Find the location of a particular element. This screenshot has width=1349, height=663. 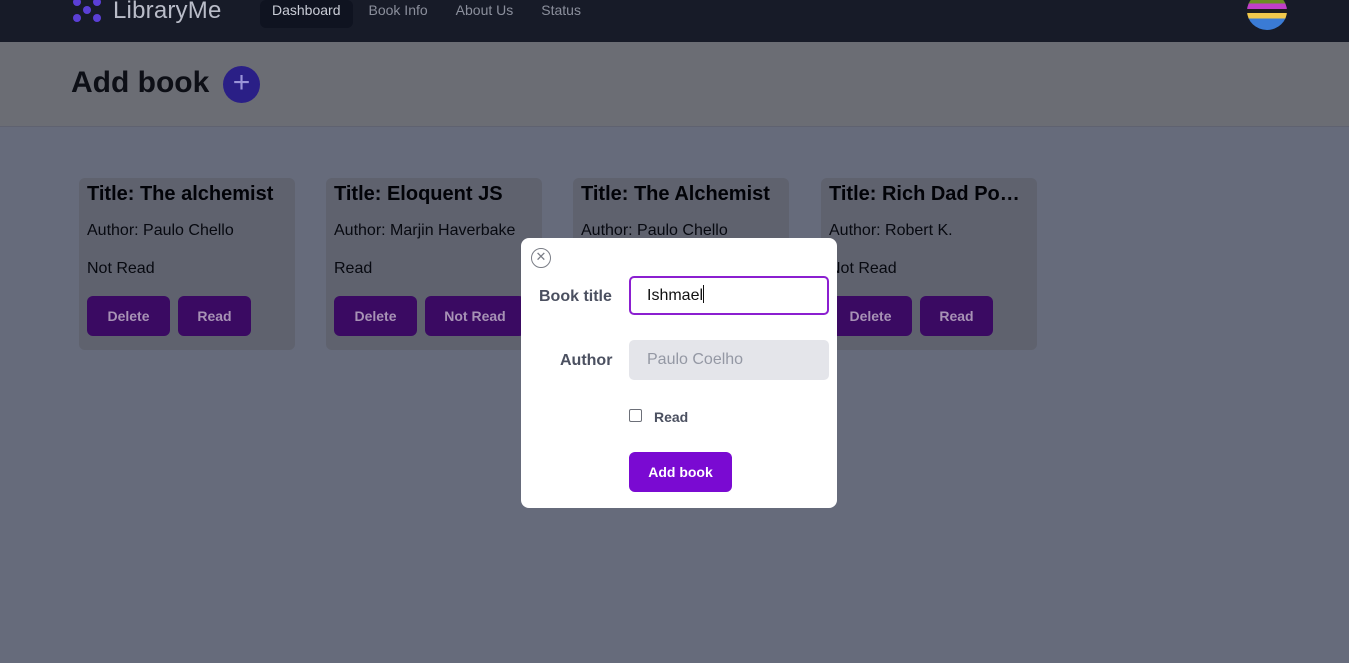

book-title-label: Book title is located at coordinates (575, 296).